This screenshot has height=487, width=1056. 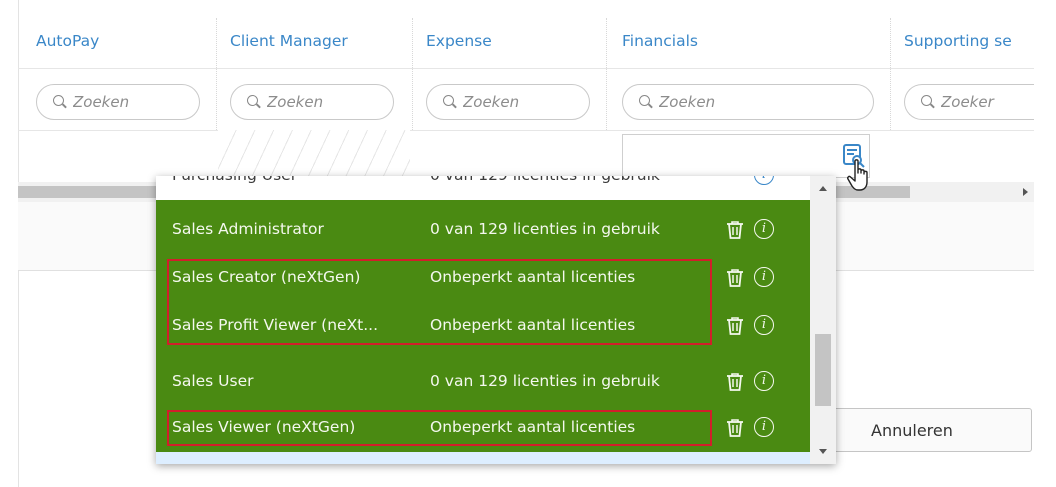 I want to click on role-name: Purchasing User, so click(x=296, y=180).